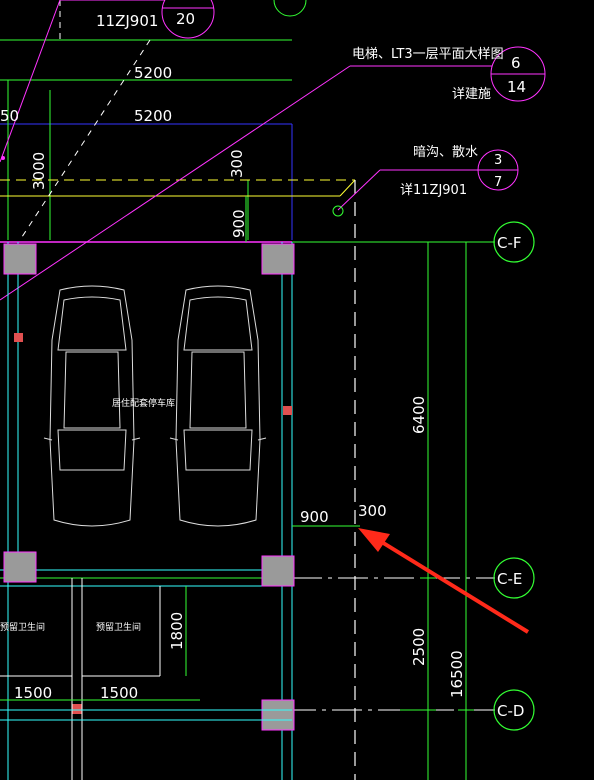 The image size is (594, 780). I want to click on axis-label-ce: C-E, so click(509, 579).